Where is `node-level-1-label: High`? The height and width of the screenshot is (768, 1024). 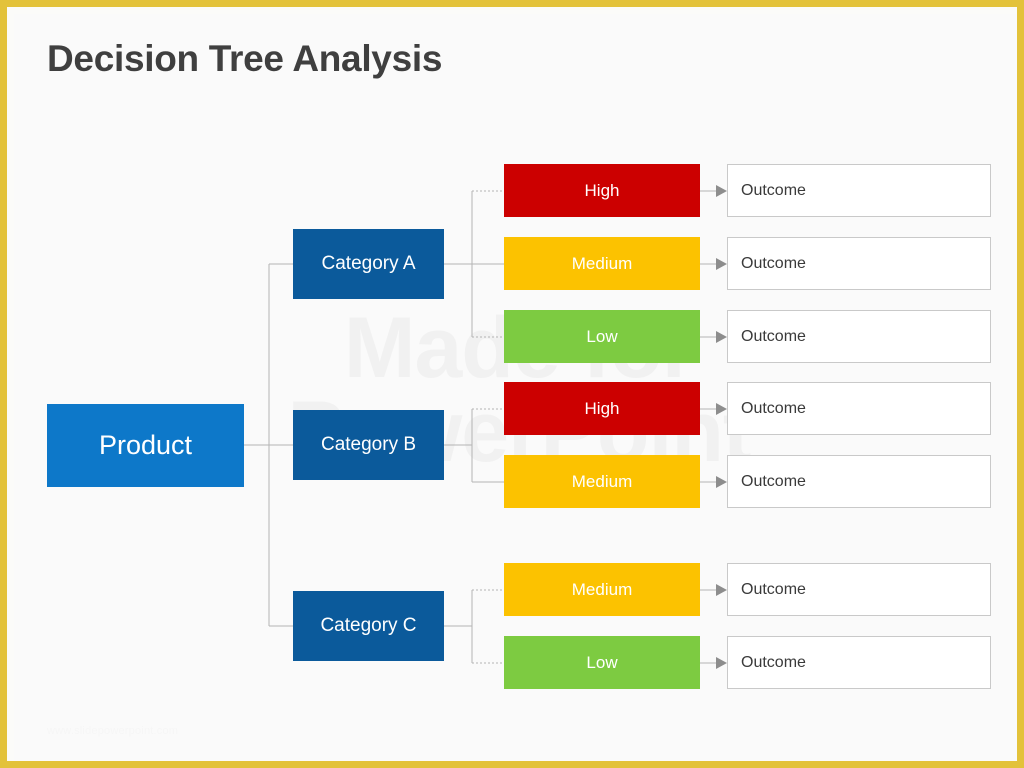
node-level-1-label: High is located at coordinates (602, 190).